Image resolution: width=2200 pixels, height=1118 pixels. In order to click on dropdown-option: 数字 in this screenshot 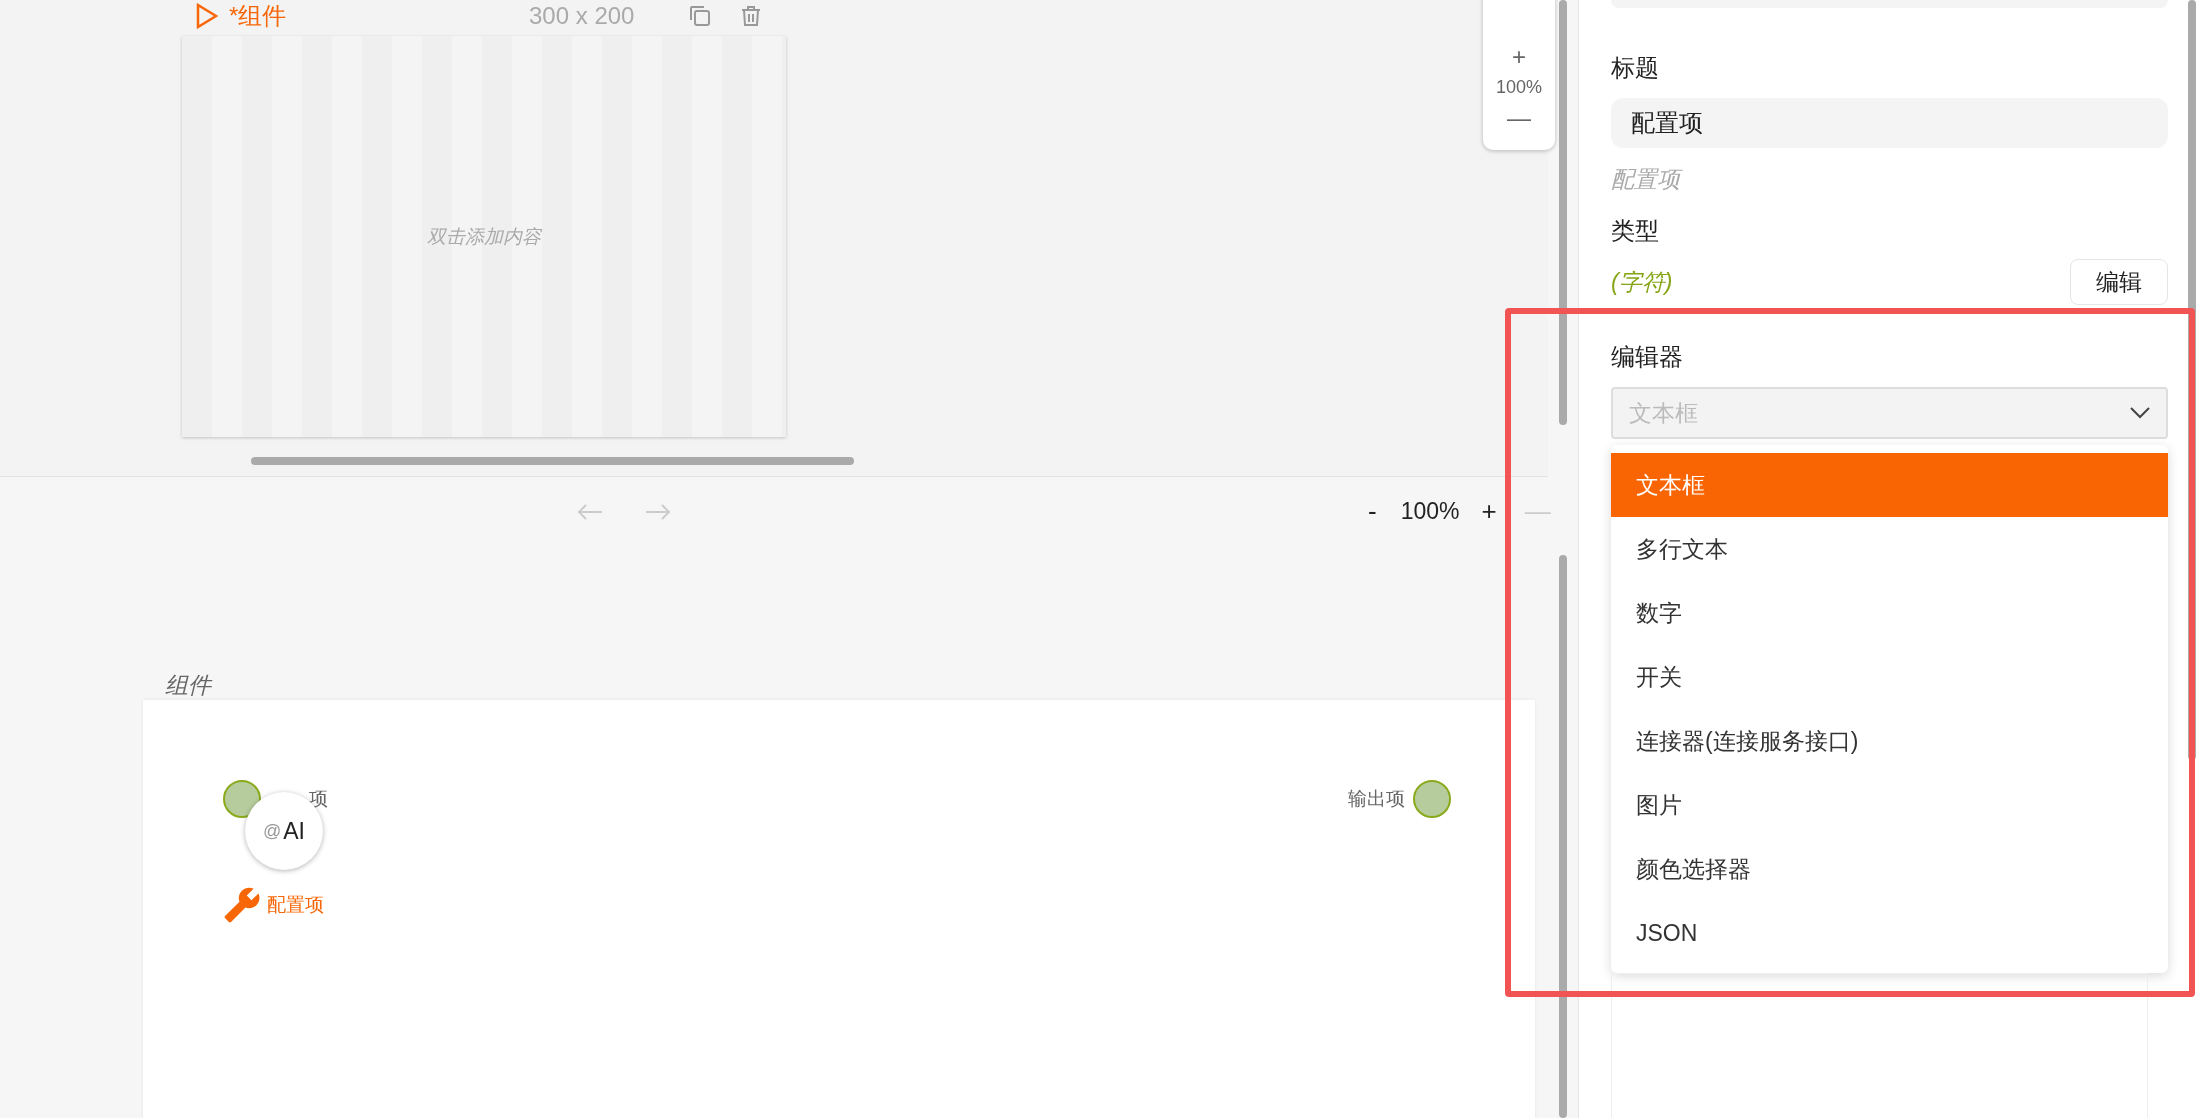, I will do `click(1889, 613)`.